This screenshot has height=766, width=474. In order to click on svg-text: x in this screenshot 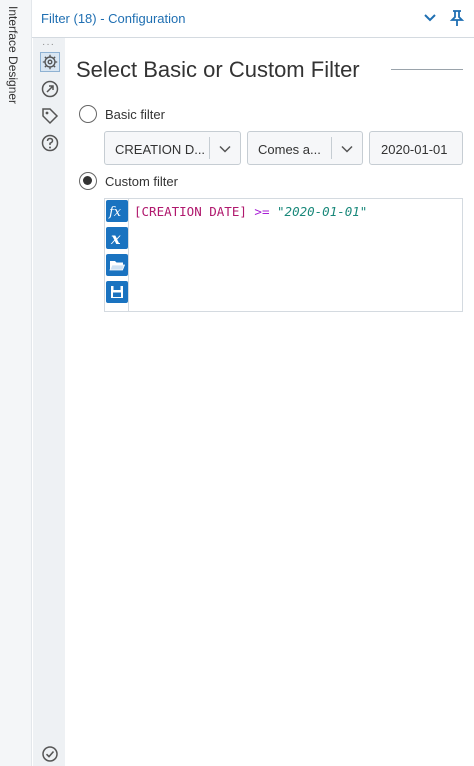, I will do `click(115, 238)`.